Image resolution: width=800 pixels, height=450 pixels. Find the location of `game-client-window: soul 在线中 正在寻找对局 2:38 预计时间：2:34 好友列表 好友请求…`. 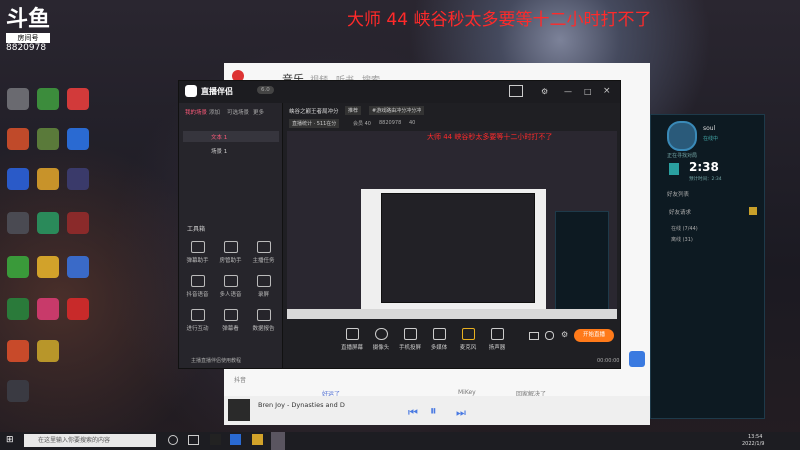

game-client-window: soul 在线中 正在寻找对局 2:38 预计时间：2:34 好友列表 好友请求… is located at coordinates (707, 266).